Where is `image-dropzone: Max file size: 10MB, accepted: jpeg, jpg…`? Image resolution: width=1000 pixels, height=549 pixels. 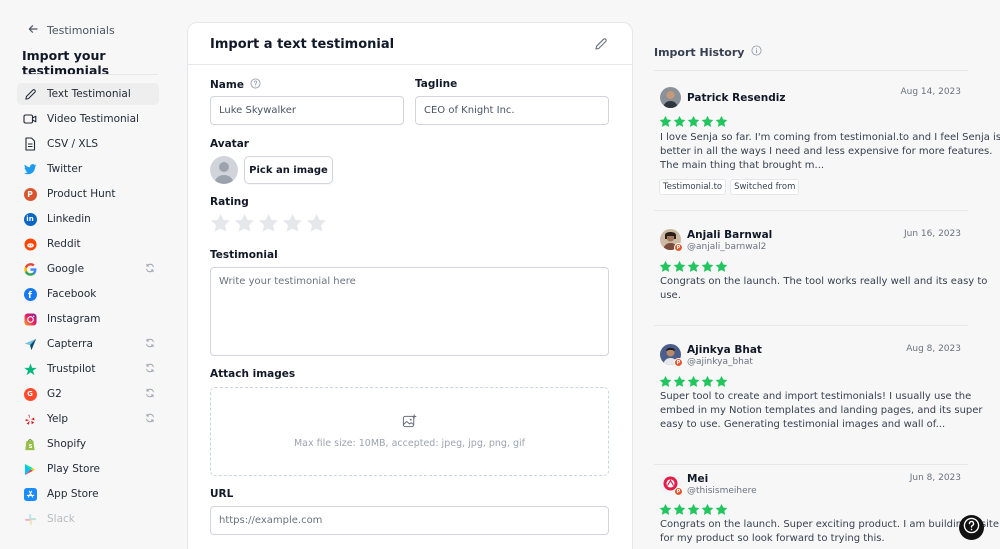
image-dropzone: Max file size: 10MB, accepted: jpeg, jpg… is located at coordinates (409, 431).